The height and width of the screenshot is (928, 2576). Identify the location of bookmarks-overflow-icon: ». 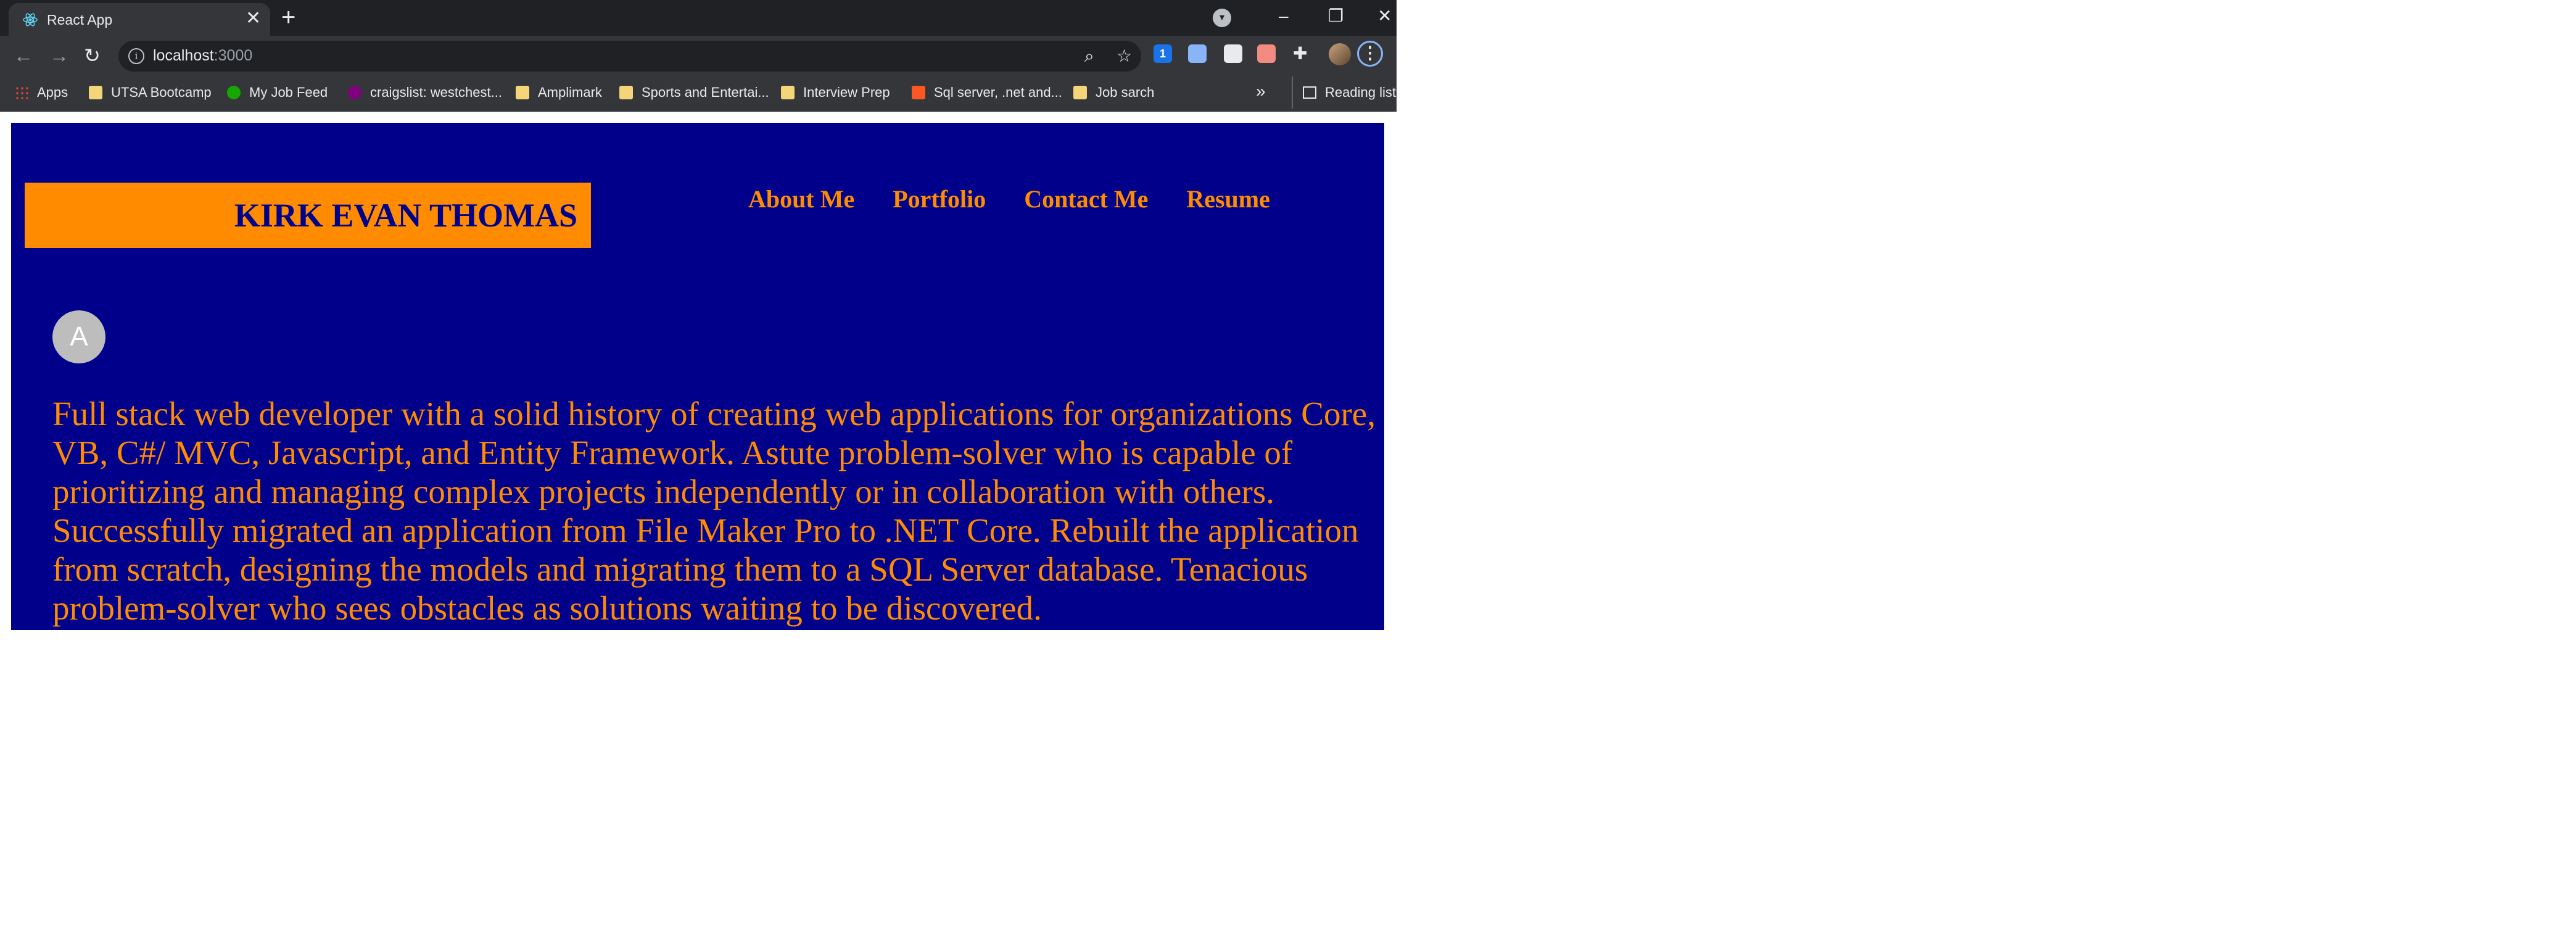
(1261, 91).